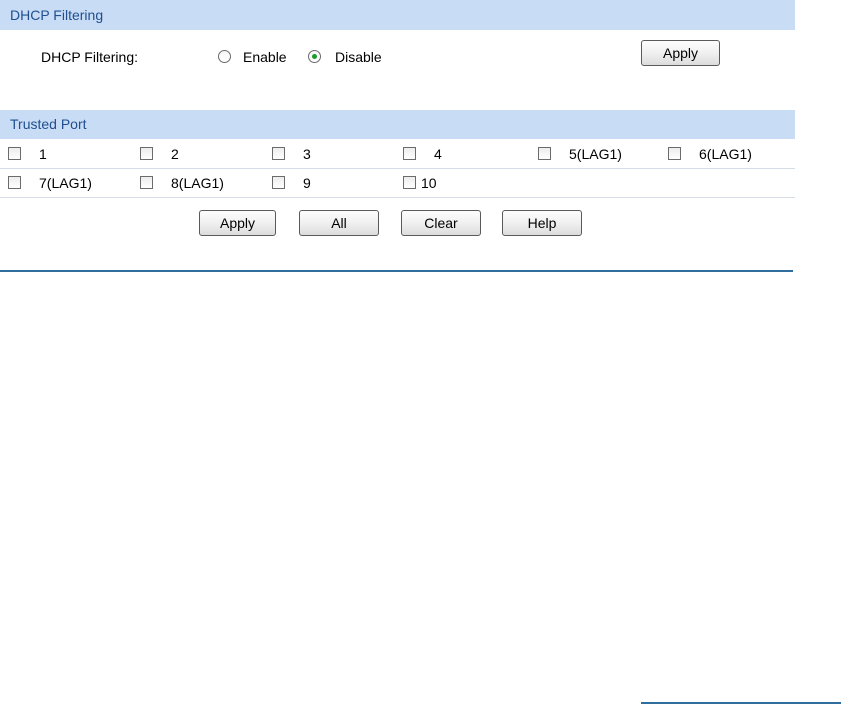 This screenshot has height=704, width=851. What do you see at coordinates (397, 15) in the screenshot?
I see `dhcp-filtering-section-header: DHCP Filtering` at bounding box center [397, 15].